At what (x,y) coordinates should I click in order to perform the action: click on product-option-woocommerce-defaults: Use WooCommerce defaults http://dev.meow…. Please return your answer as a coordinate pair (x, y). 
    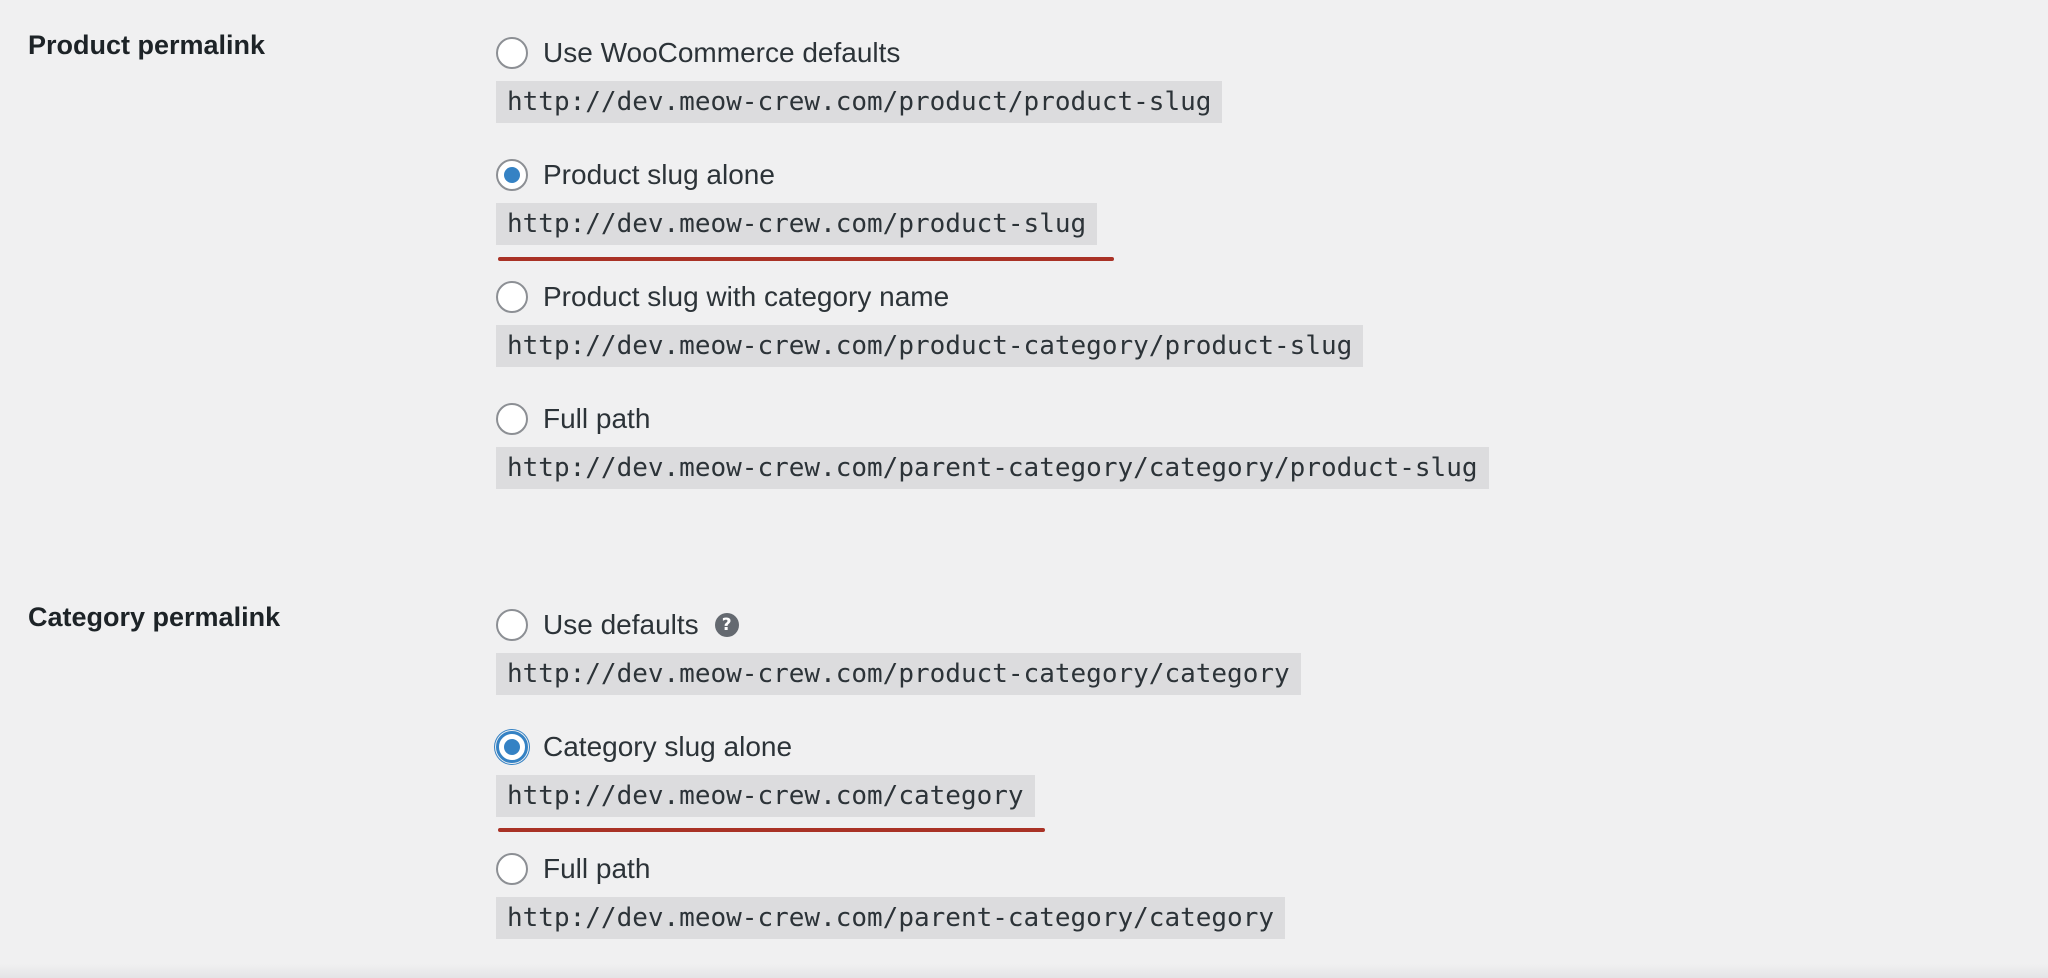
    Looking at the image, I should click on (859, 78).